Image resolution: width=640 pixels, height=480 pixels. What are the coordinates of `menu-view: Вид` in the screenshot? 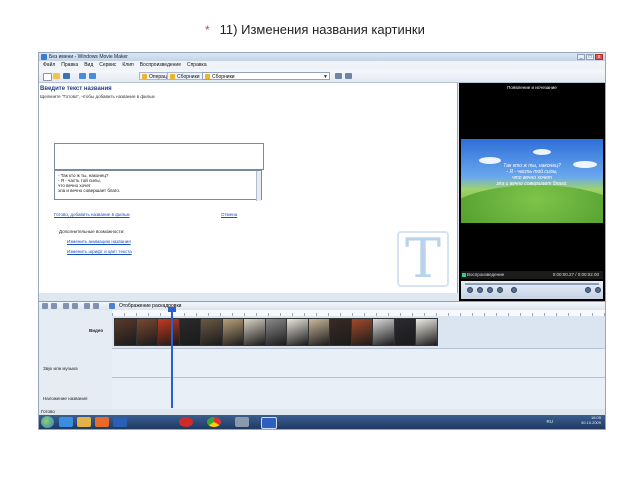 It's located at (88, 65).